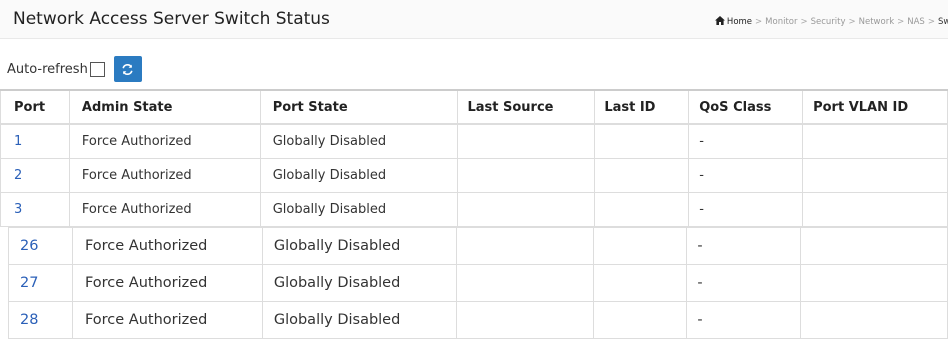 The width and height of the screenshot is (948, 339). I want to click on breadcrumb-security: Security, so click(828, 22).